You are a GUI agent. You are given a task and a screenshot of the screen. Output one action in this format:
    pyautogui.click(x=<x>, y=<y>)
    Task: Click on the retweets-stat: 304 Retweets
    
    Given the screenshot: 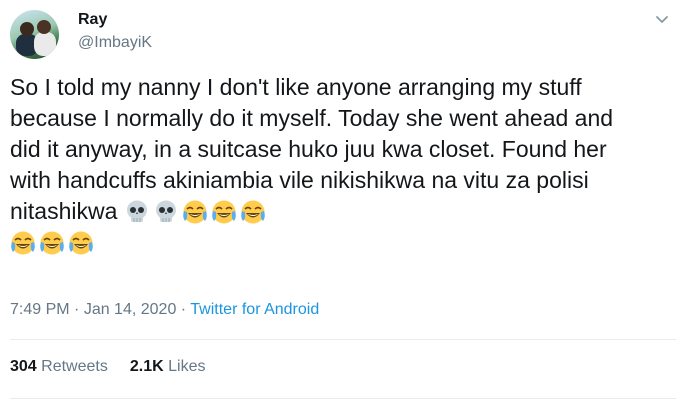 What is the action you would take?
    pyautogui.click(x=59, y=366)
    